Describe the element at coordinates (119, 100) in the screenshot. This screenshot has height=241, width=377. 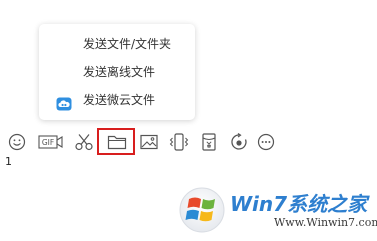
I see `menu-item-label: 发送微云文件` at that location.